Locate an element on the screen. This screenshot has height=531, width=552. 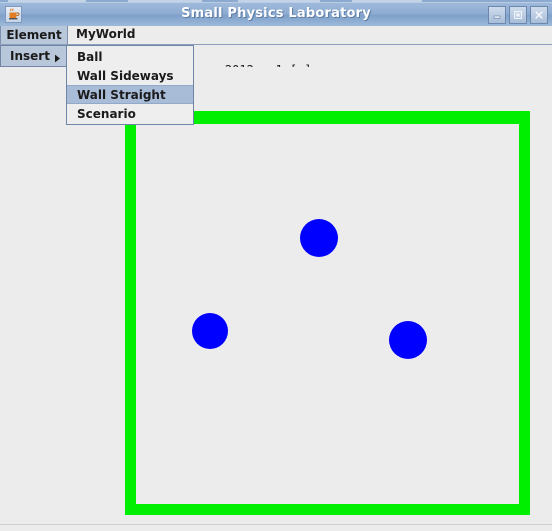
minimize-button is located at coordinates (497, 15).